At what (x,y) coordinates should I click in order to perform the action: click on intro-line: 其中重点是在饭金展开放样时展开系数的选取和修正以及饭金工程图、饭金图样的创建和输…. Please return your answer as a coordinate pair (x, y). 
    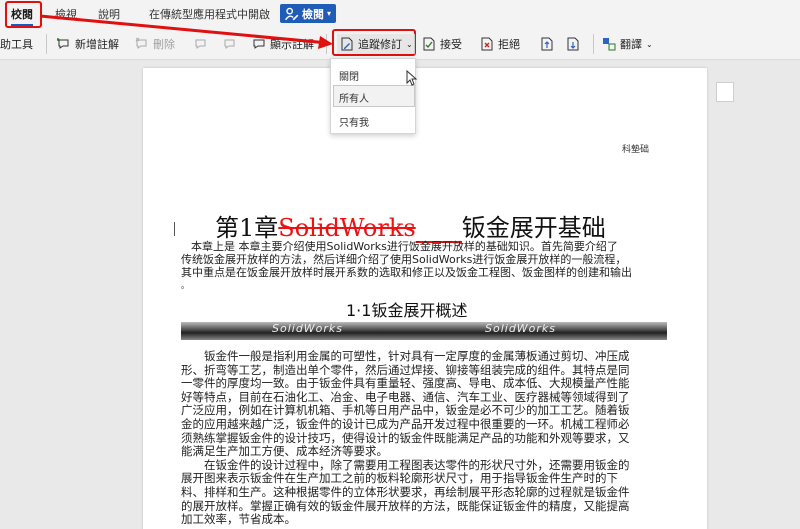
    Looking at the image, I should click on (406, 273).